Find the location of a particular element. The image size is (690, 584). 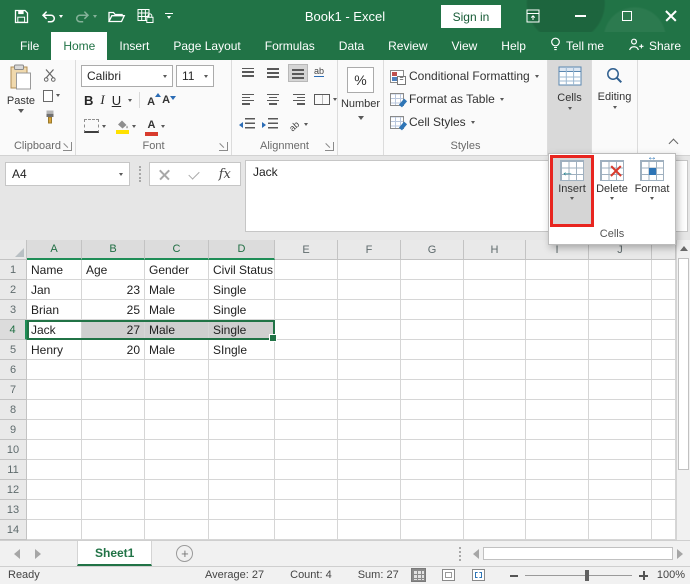

cell-C14 is located at coordinates (177, 530).